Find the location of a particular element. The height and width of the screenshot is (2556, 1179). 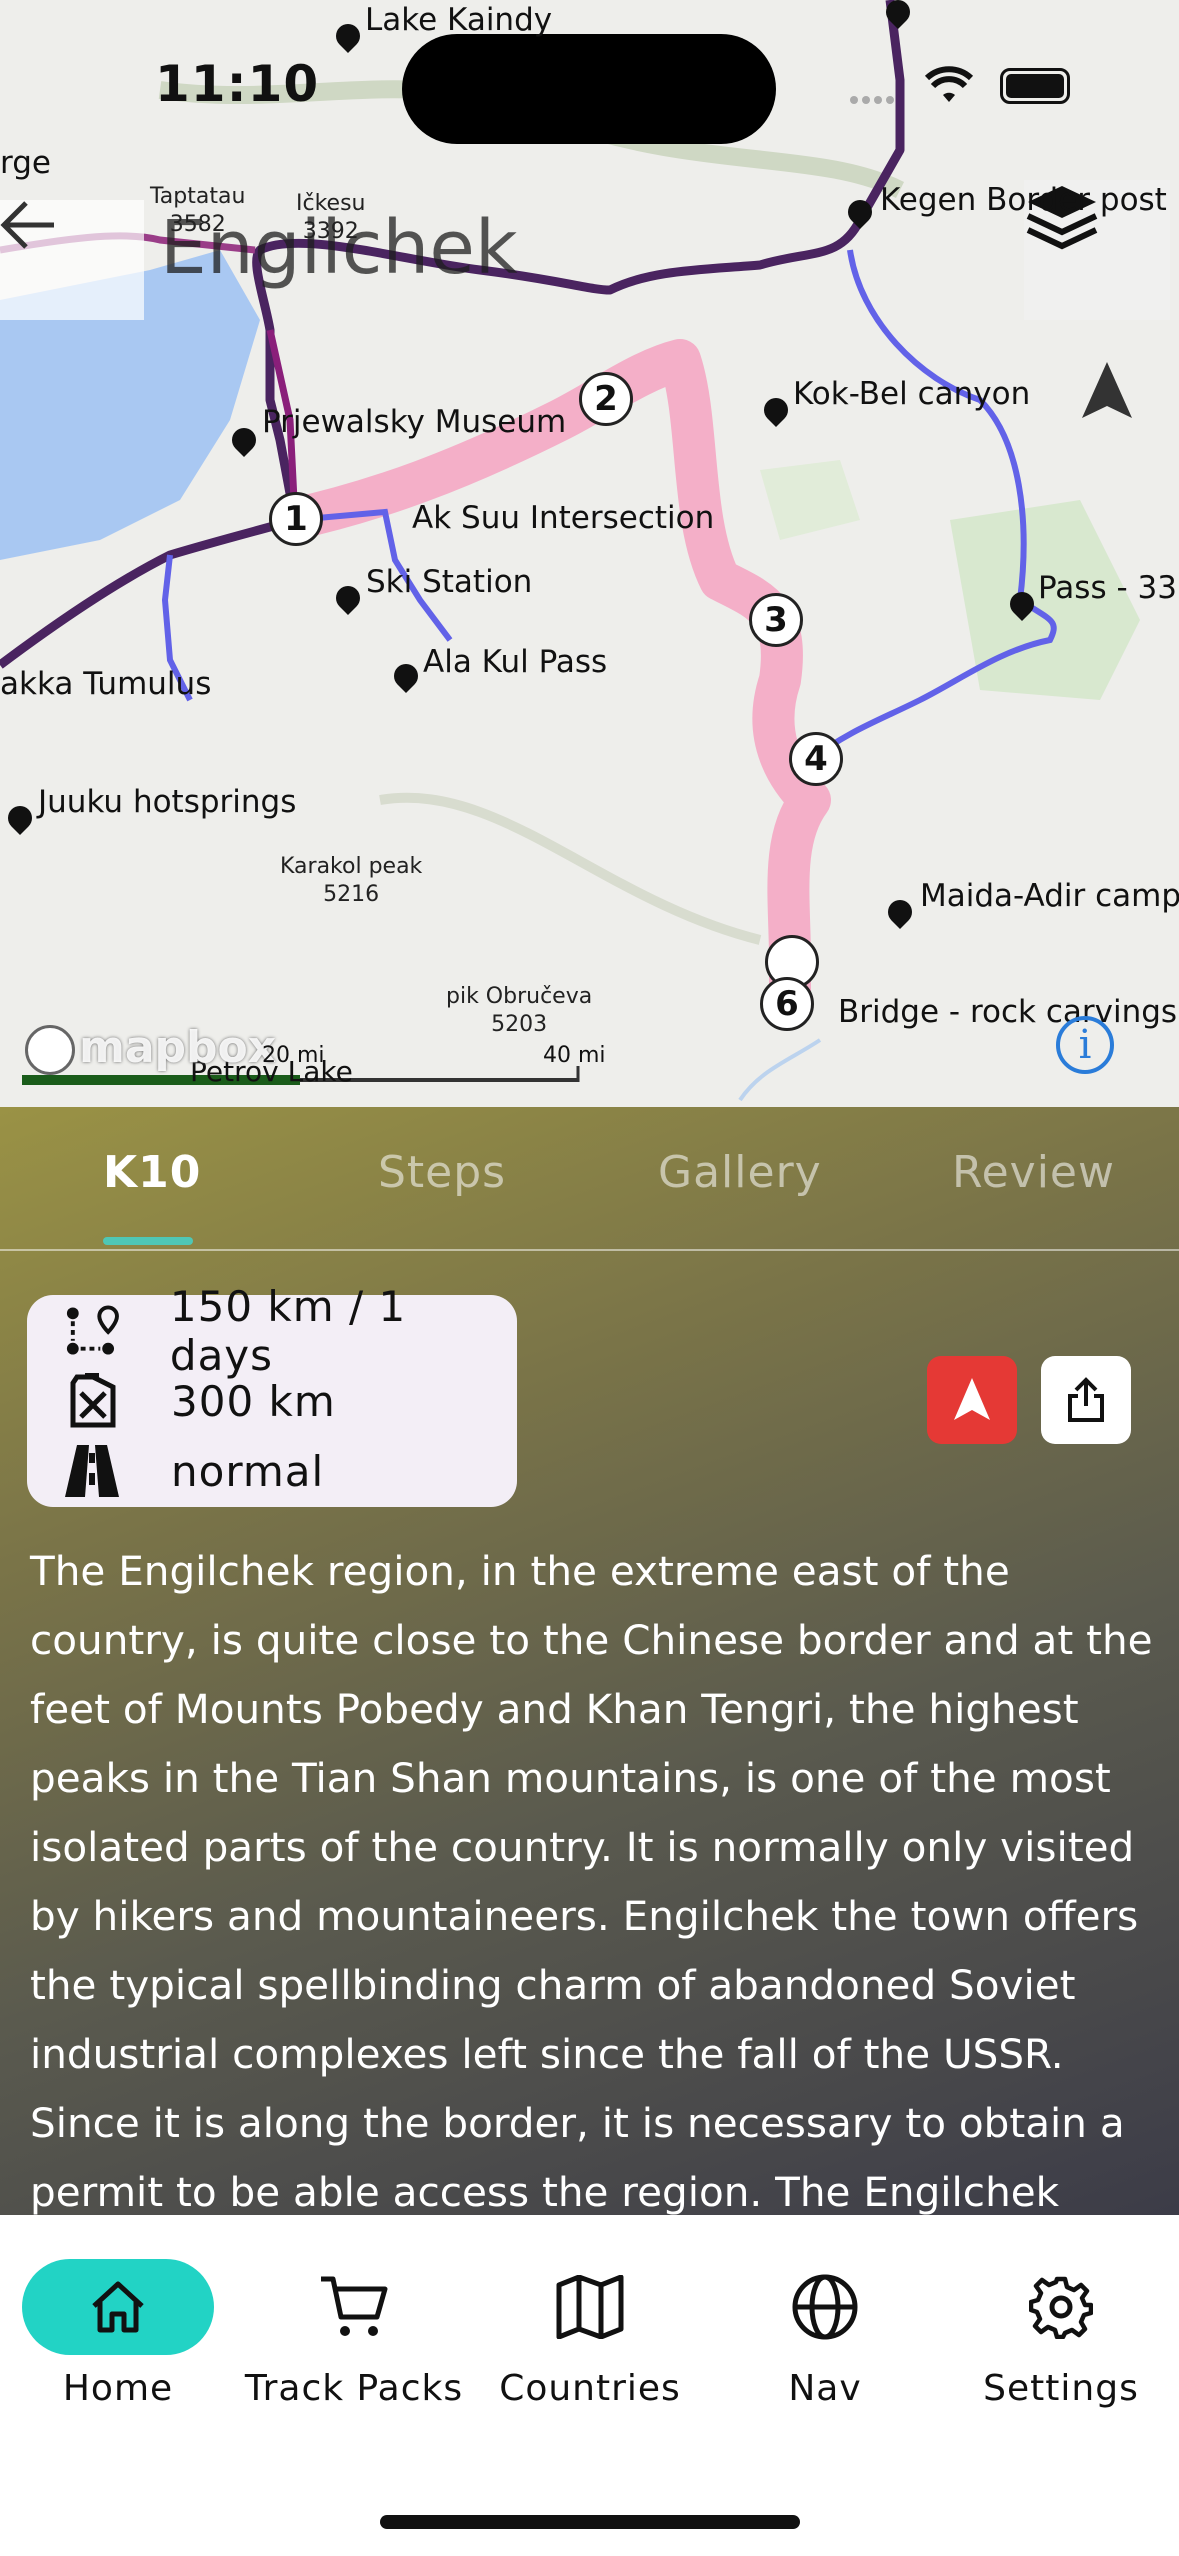

map-icon is located at coordinates (590, 2307).